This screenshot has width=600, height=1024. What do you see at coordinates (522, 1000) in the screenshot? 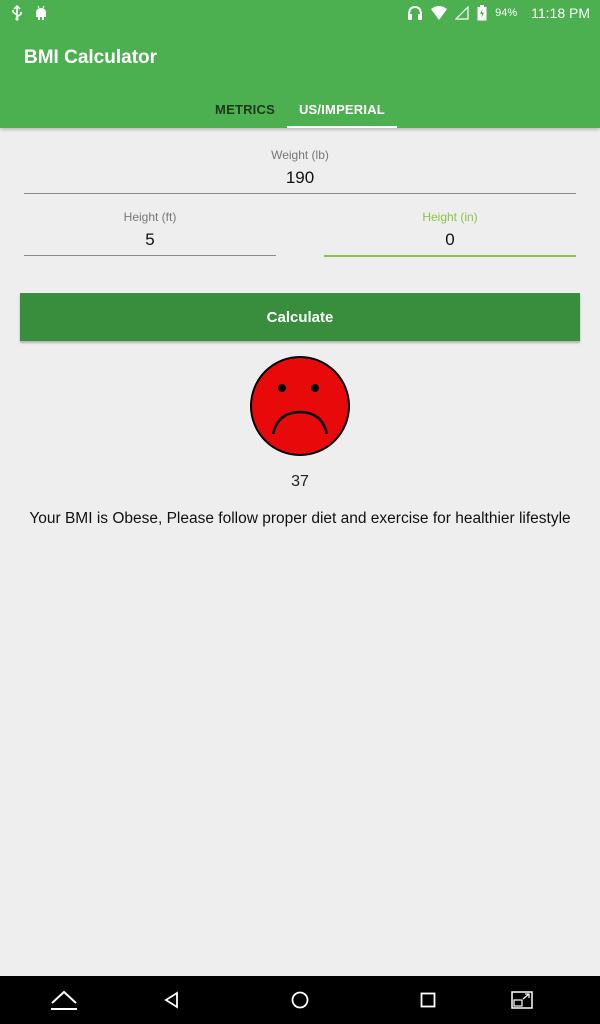
I see `screenshot-icon` at bounding box center [522, 1000].